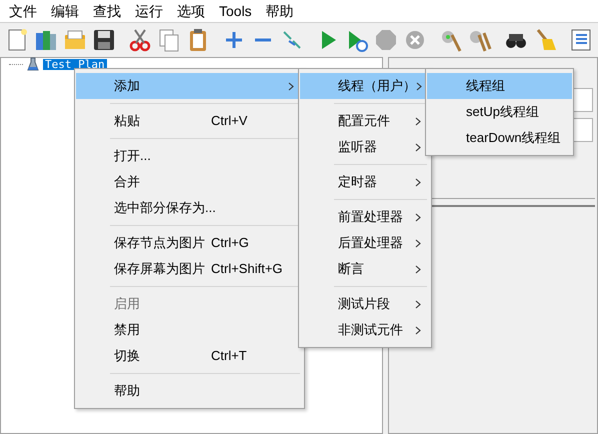 The height and width of the screenshot is (434, 598). Describe the element at coordinates (365, 330) in the screenshot. I see `menu-item: 非测试元件` at that location.